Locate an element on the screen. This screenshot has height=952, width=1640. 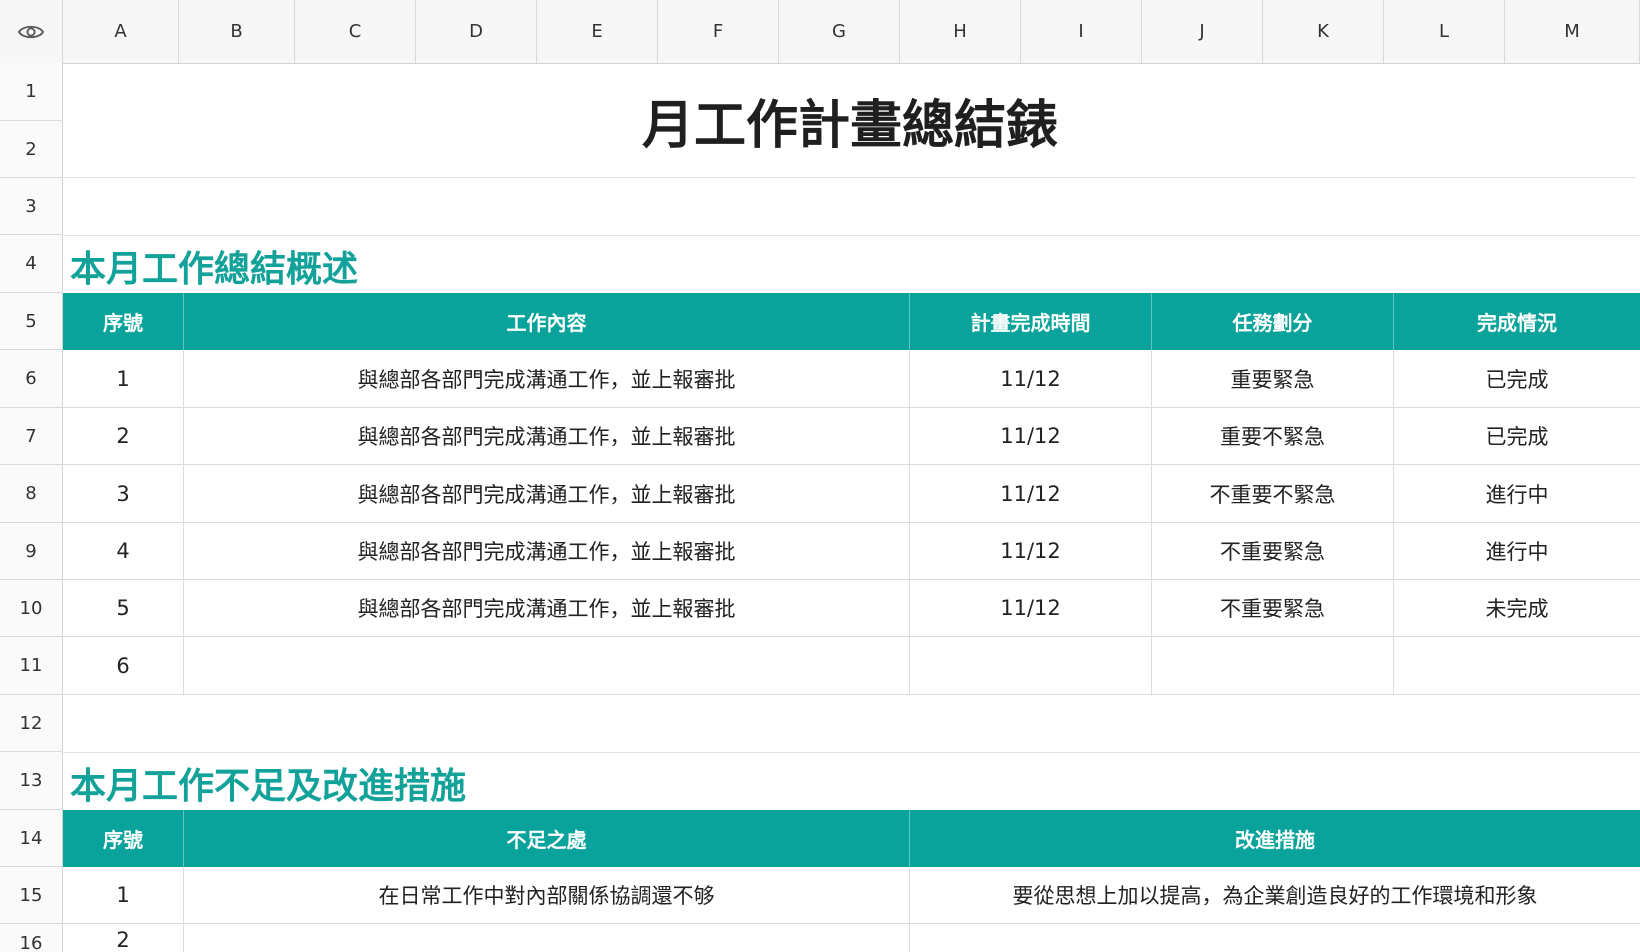
summary-header-content: 工作內容 is located at coordinates (547, 321).